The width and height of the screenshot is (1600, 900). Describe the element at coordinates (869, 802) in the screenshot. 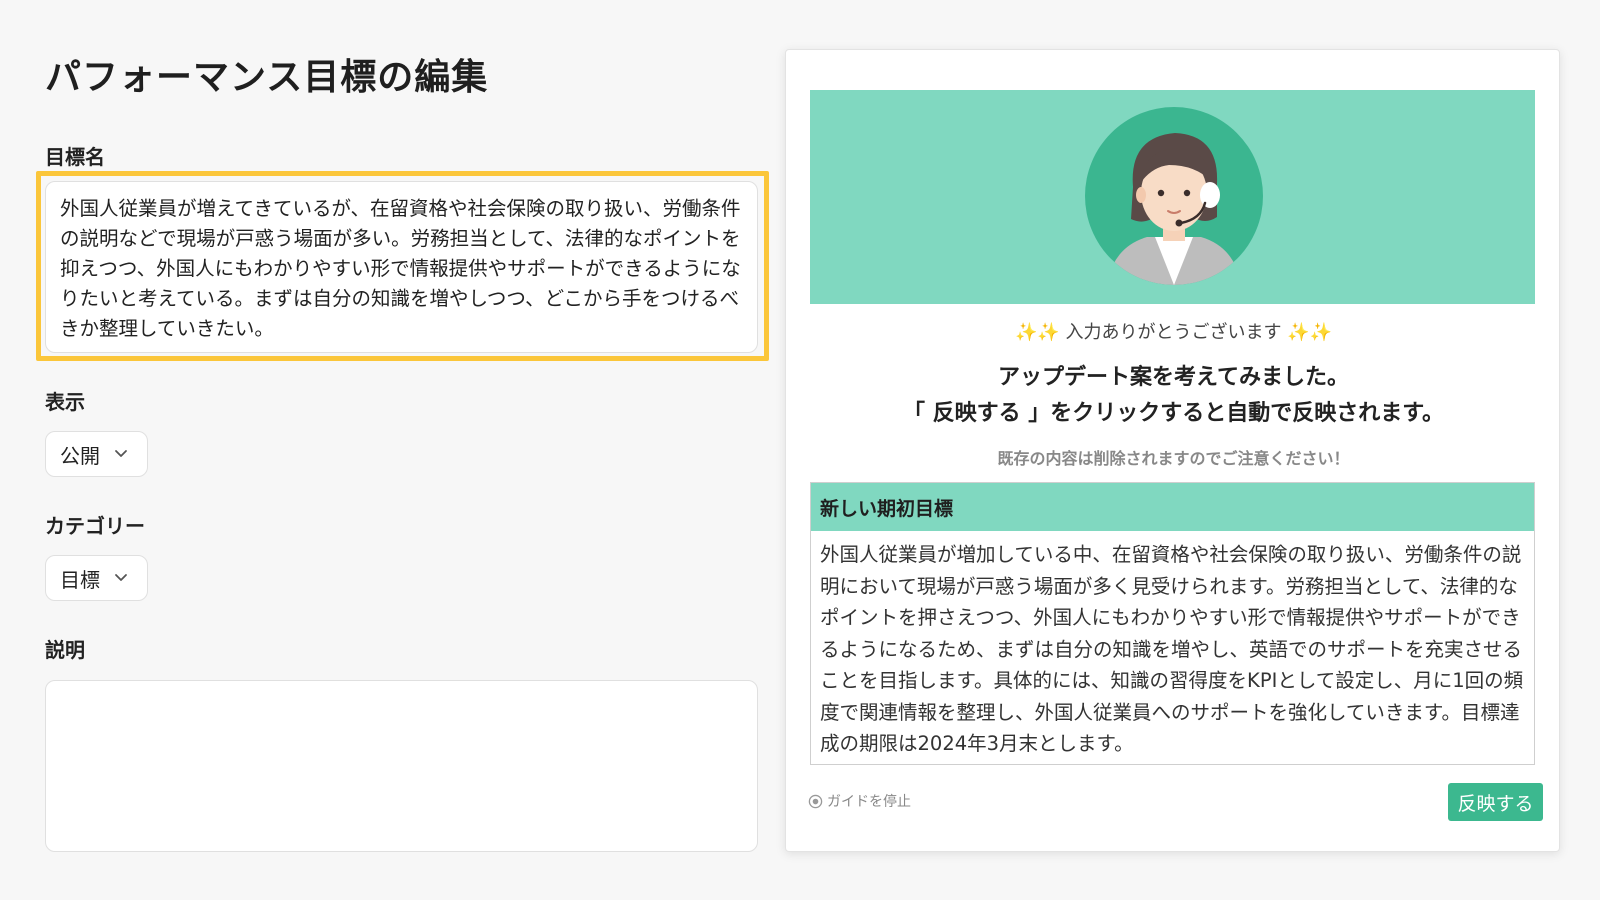

I see `stop-guide-label: ガイドを停止` at that location.